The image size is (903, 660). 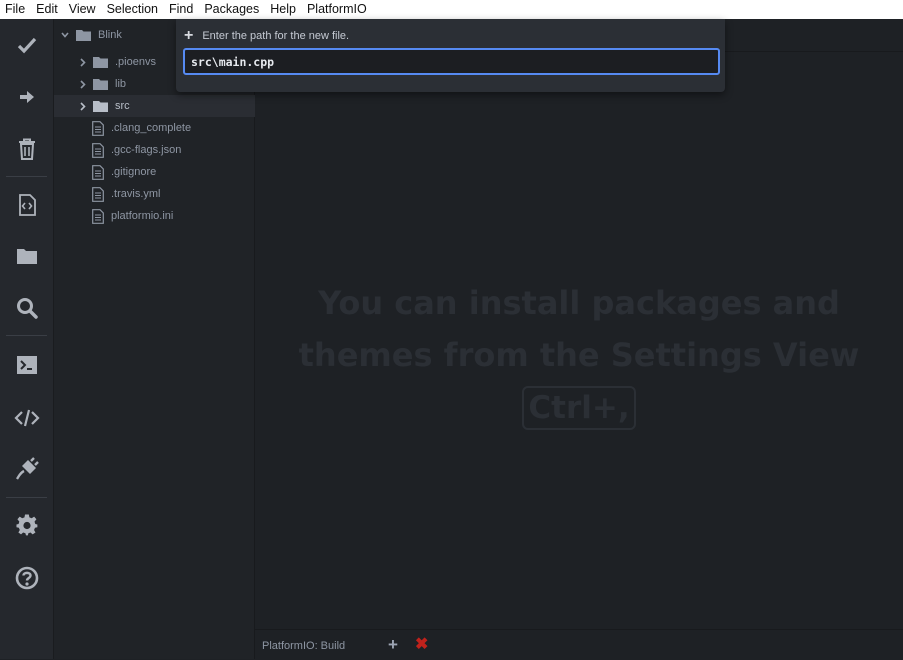 I want to click on tree-item-label: .pioenvs, so click(x=135, y=62).